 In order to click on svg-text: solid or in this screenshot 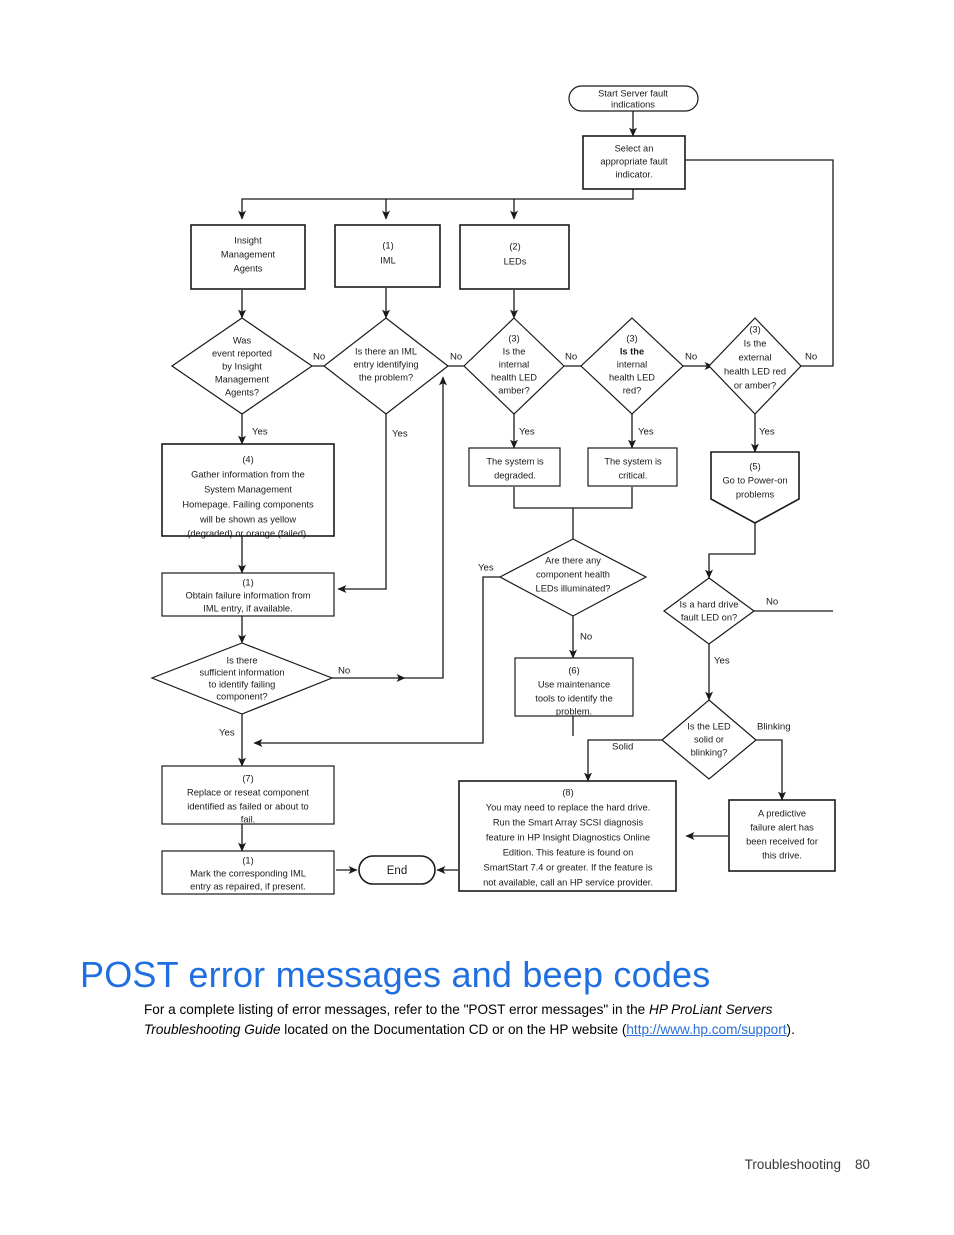, I will do `click(709, 739)`.